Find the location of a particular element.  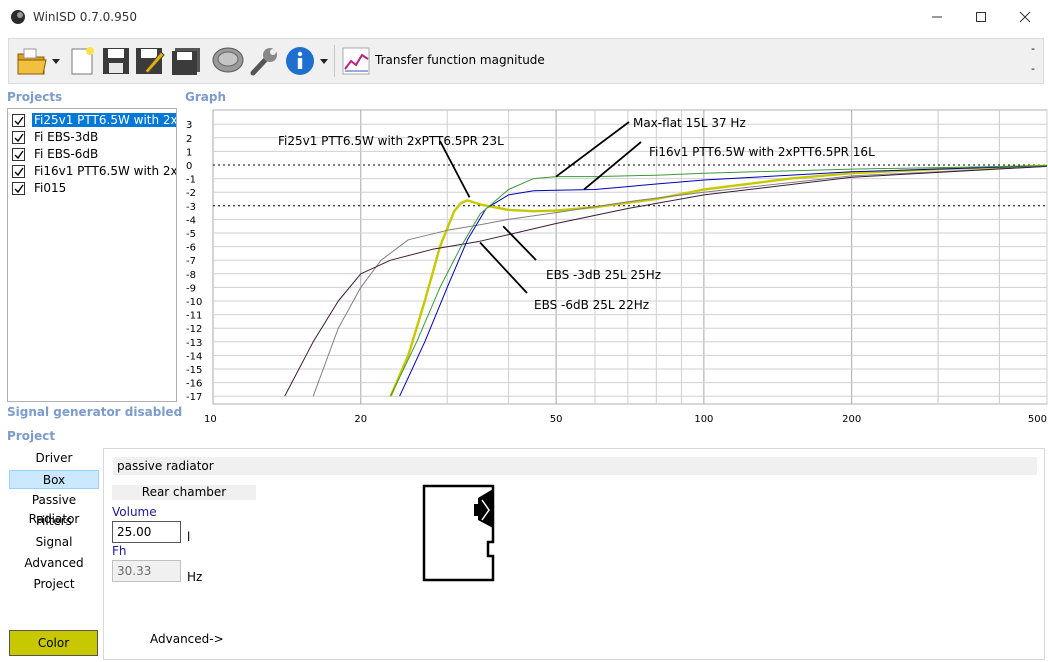

y-tick-label: -5 is located at coordinates (191, 234).